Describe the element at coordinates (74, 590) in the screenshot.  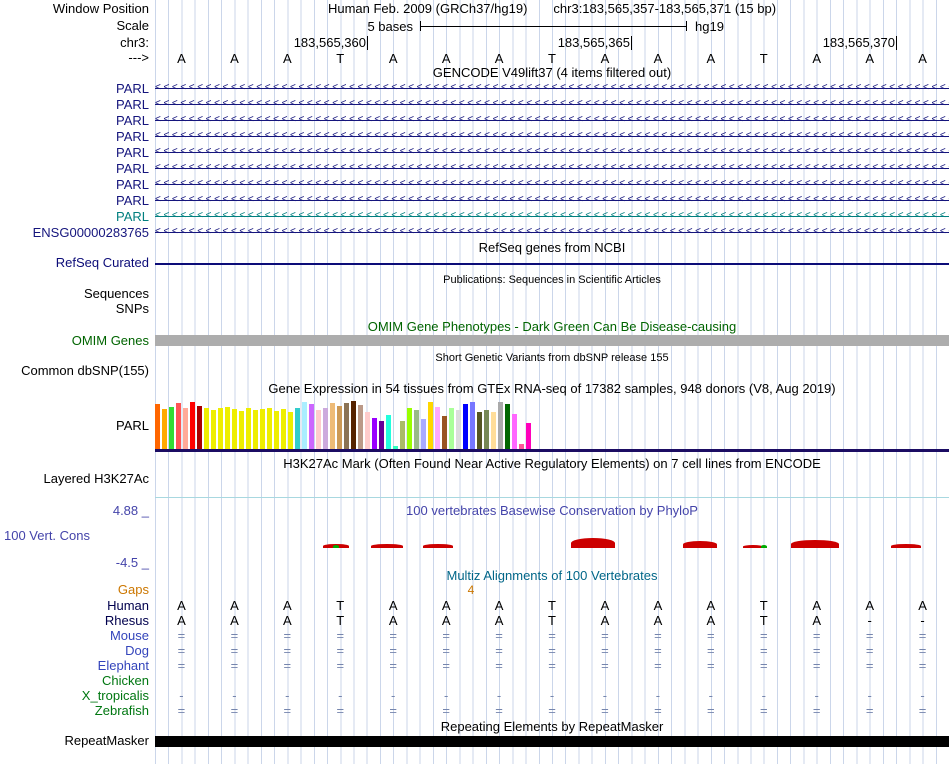
I see `gaps-row-label: Gaps` at that location.